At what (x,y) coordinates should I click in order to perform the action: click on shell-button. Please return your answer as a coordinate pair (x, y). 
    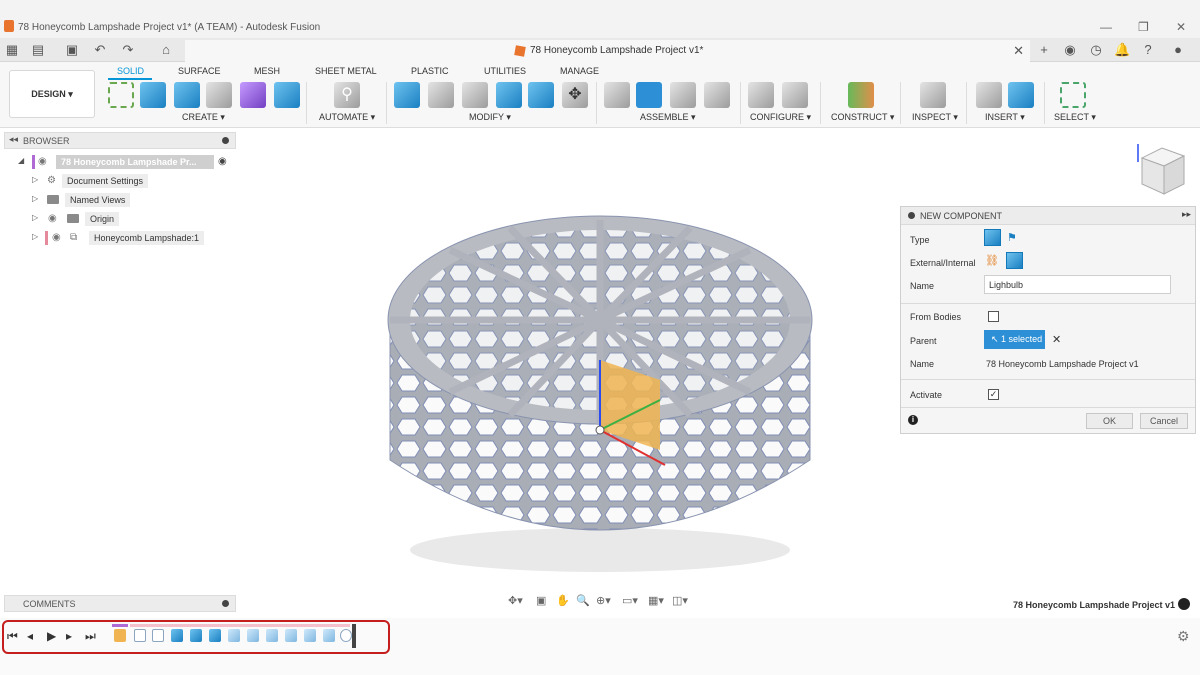
    Looking at the image, I should click on (475, 95).